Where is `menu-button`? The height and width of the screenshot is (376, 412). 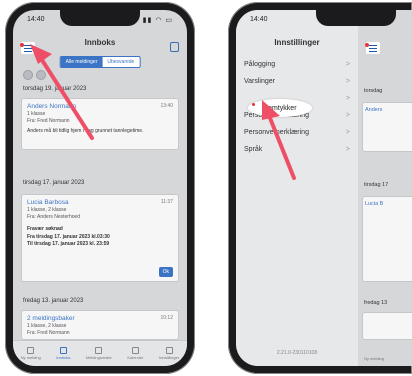 menu-button is located at coordinates (372, 48).